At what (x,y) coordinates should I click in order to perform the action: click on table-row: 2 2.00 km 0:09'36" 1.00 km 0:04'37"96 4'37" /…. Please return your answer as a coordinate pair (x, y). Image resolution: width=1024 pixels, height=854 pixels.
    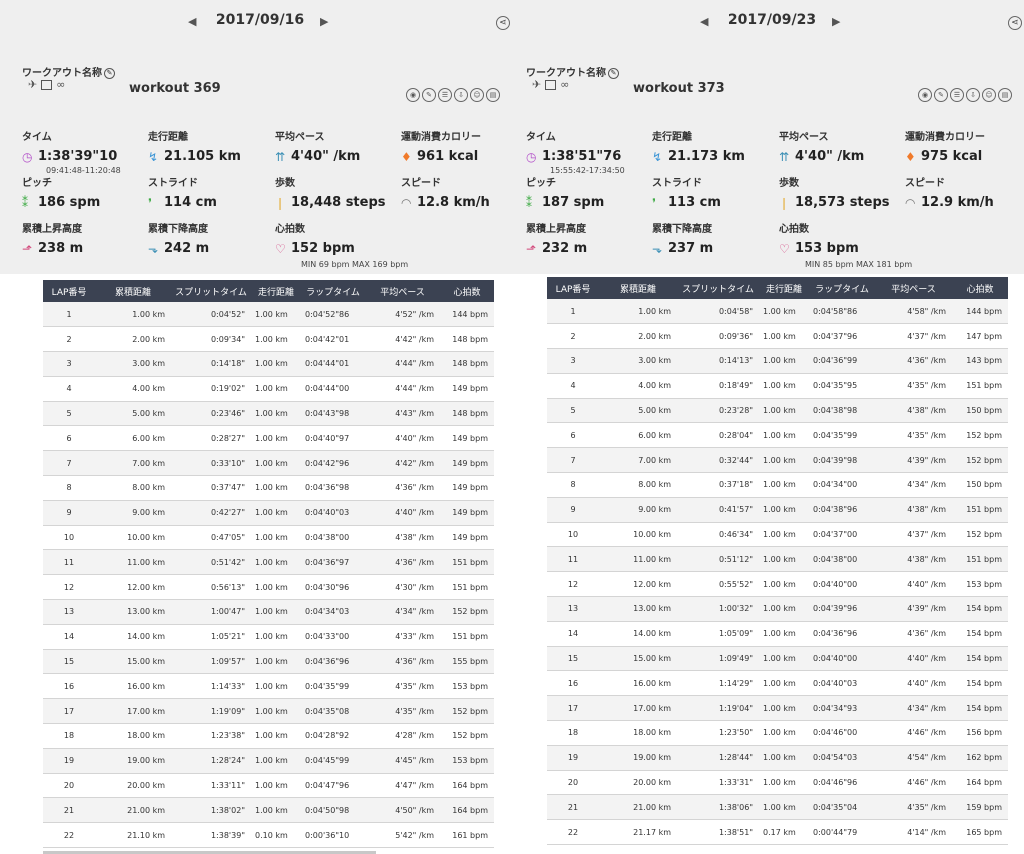
    Looking at the image, I should click on (777, 336).